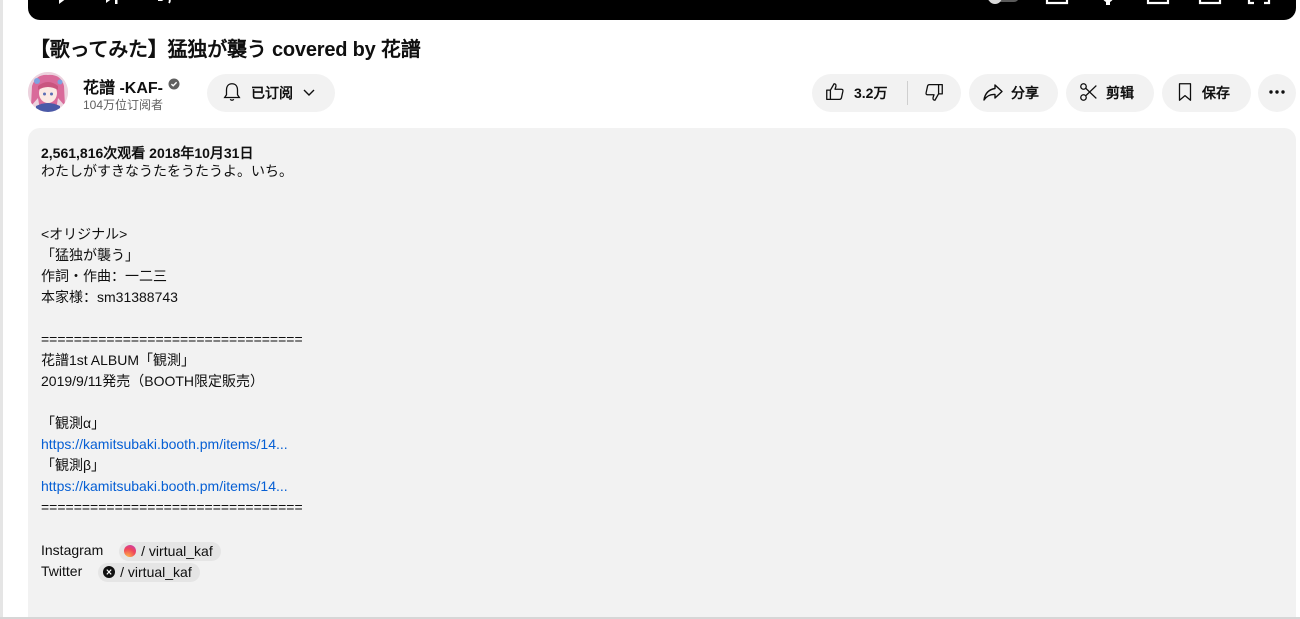 This screenshot has width=1300, height=619. What do you see at coordinates (118, 360) in the screenshot?
I see `description-album-title: 花譜1st ALBUM「観測」` at bounding box center [118, 360].